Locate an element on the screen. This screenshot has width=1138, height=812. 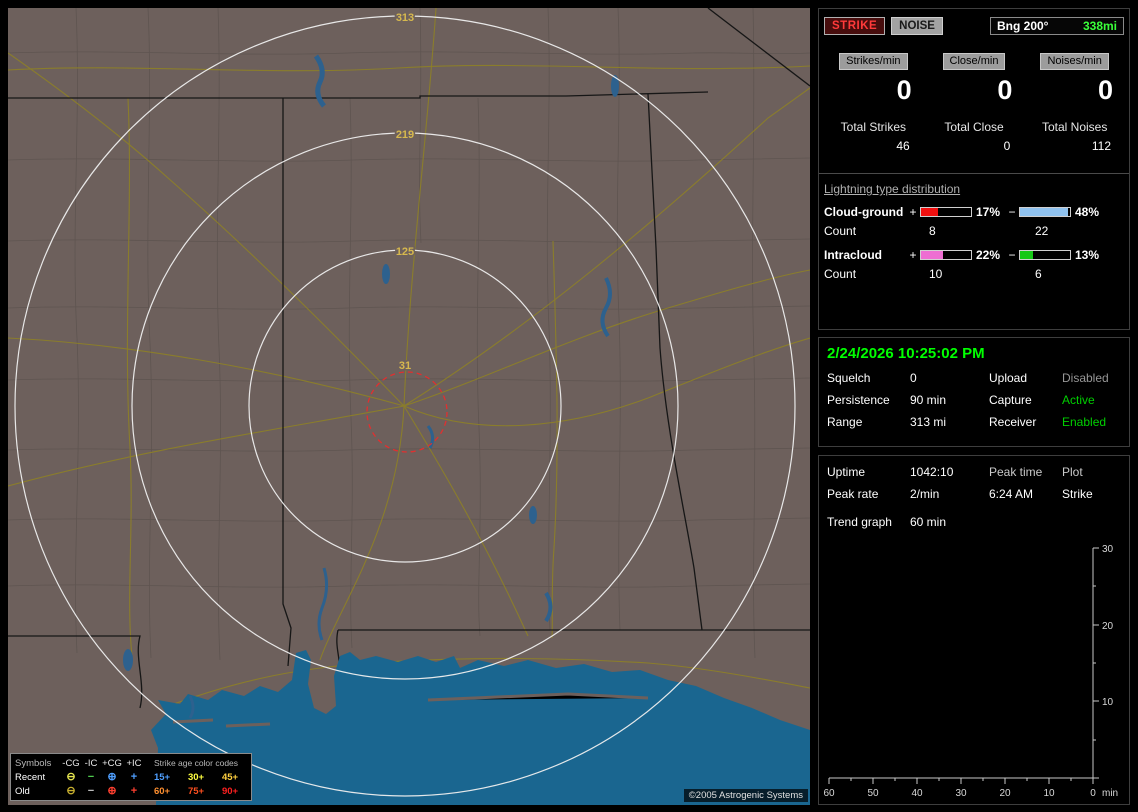
x-axis-unit: min is located at coordinates (1110, 793).